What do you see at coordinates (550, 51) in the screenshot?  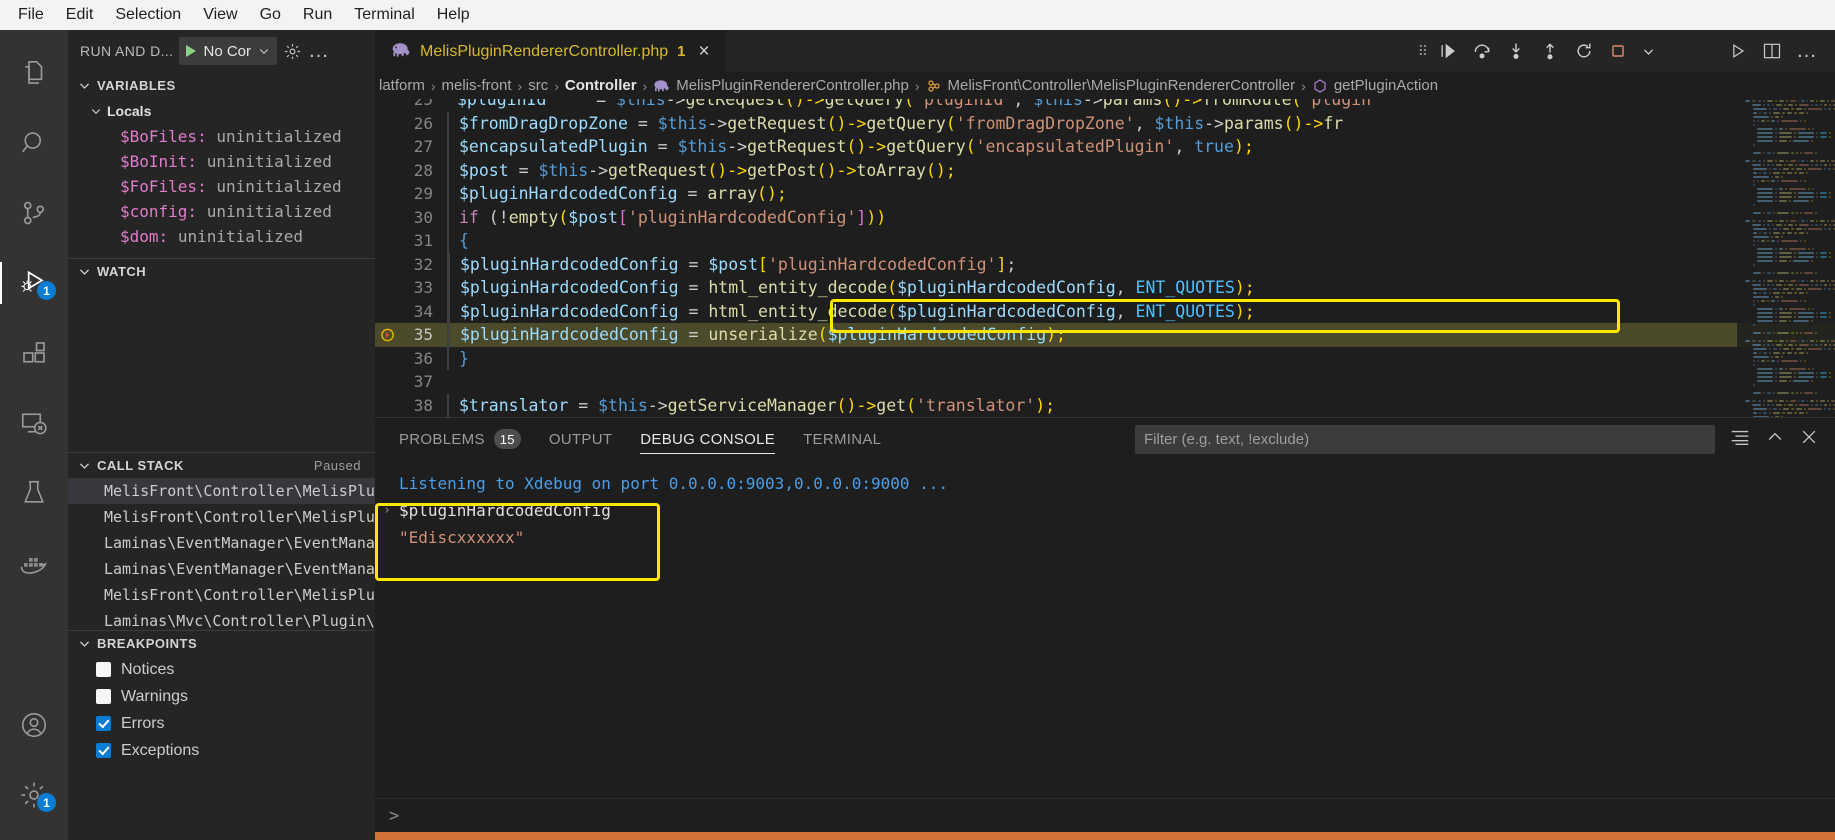 I see `editor-tab: MelisPluginRendererController.php 1 ×` at bounding box center [550, 51].